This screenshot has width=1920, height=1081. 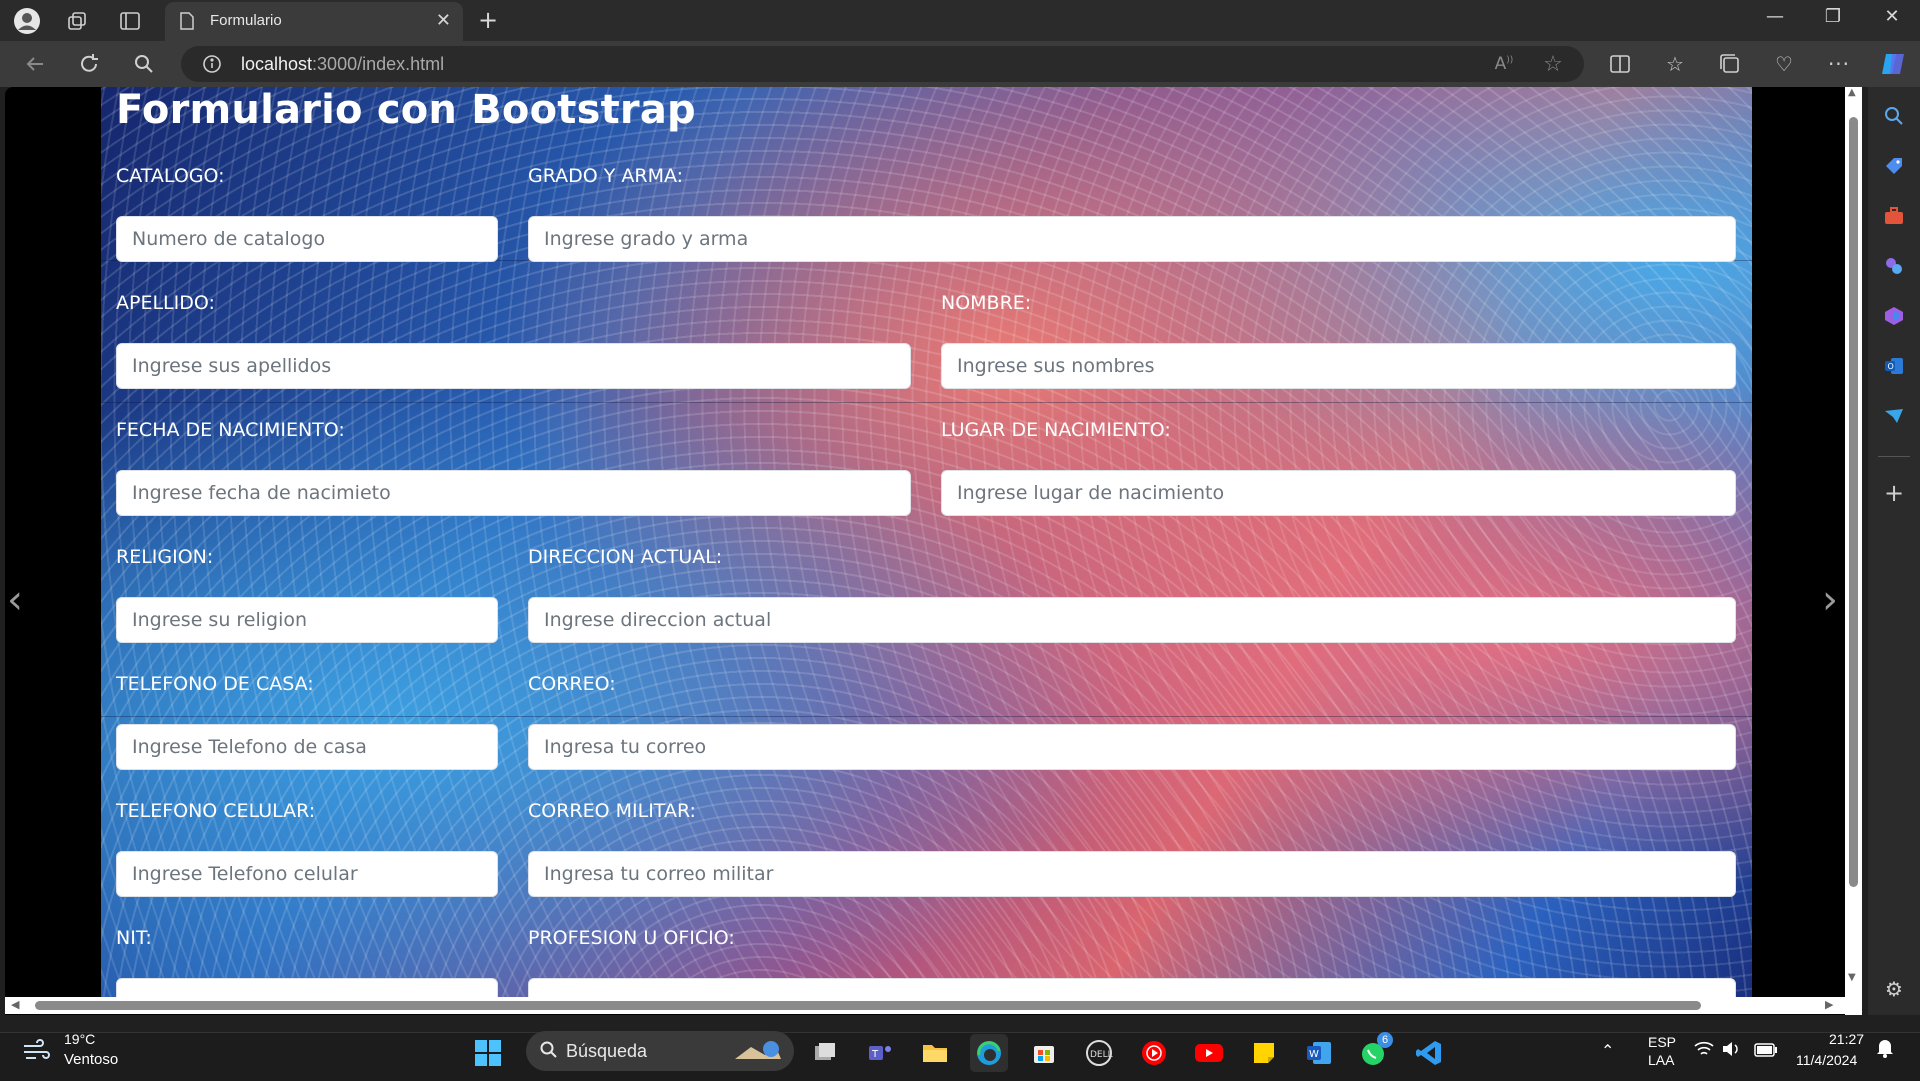 I want to click on close-tab-icon: ✕, so click(x=443, y=20).